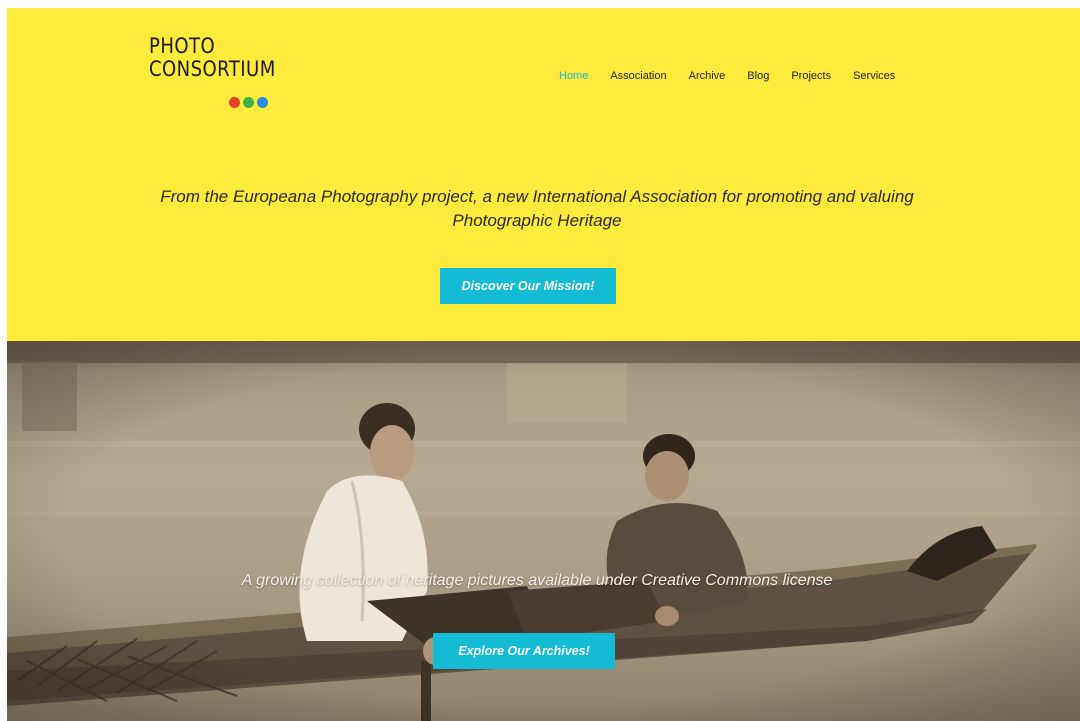  I want to click on logo-dots, so click(250, 103).